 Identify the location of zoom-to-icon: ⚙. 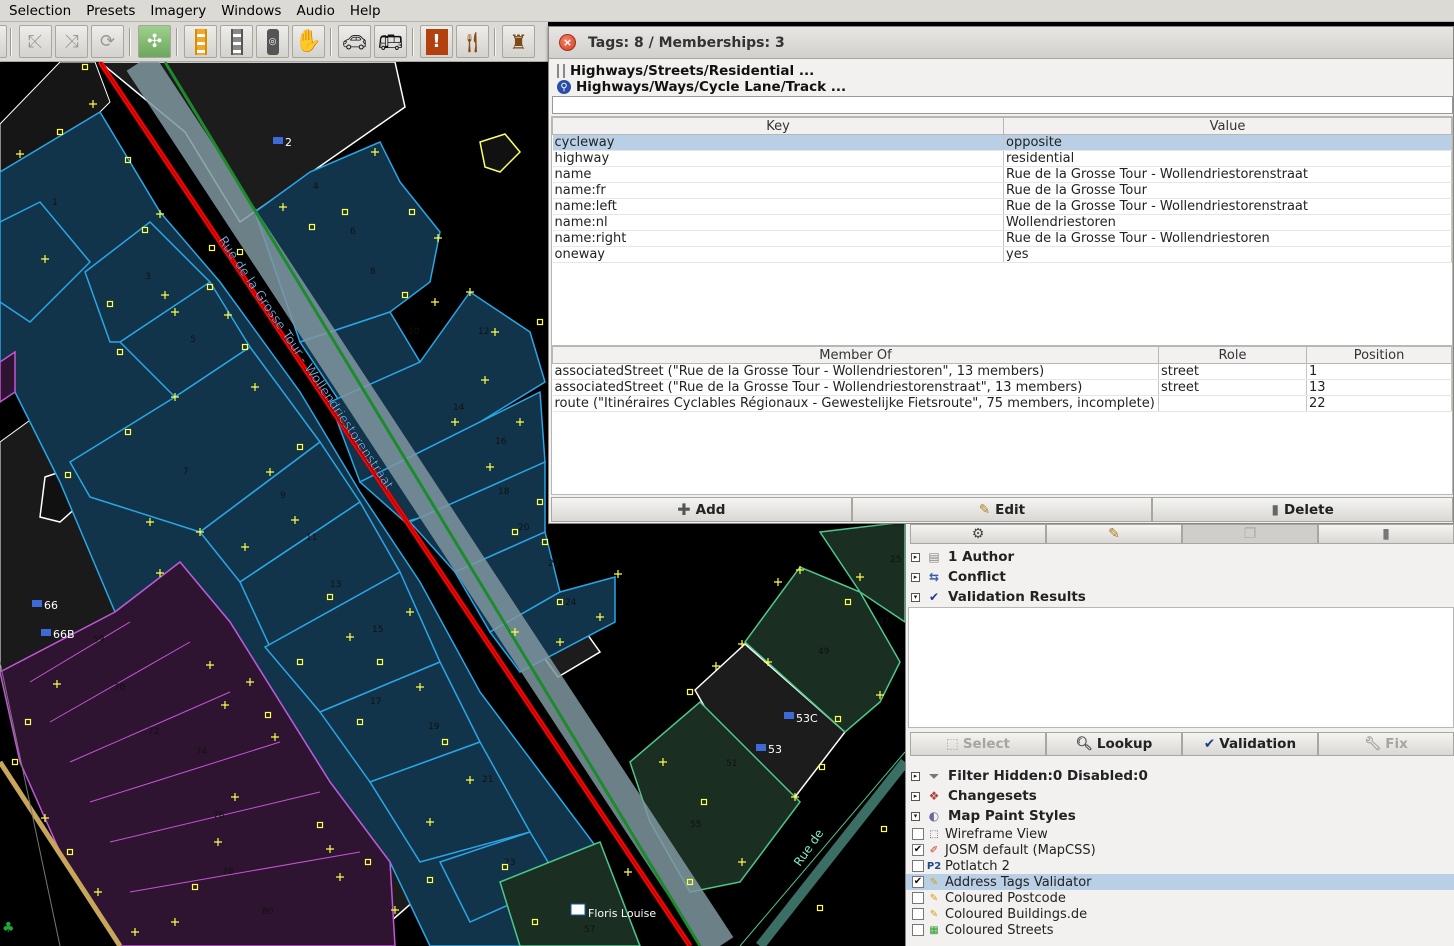
(978, 534).